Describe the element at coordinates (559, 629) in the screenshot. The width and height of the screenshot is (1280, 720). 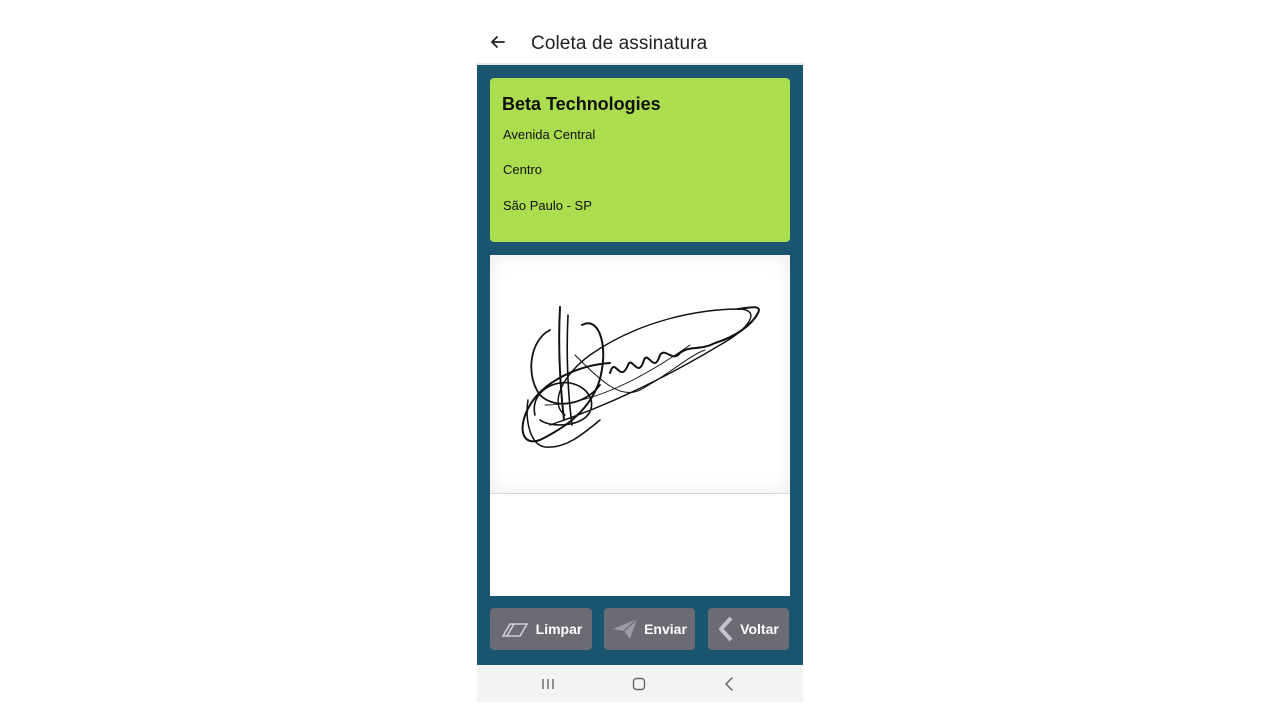
I see `clear-button-label: Limpar` at that location.